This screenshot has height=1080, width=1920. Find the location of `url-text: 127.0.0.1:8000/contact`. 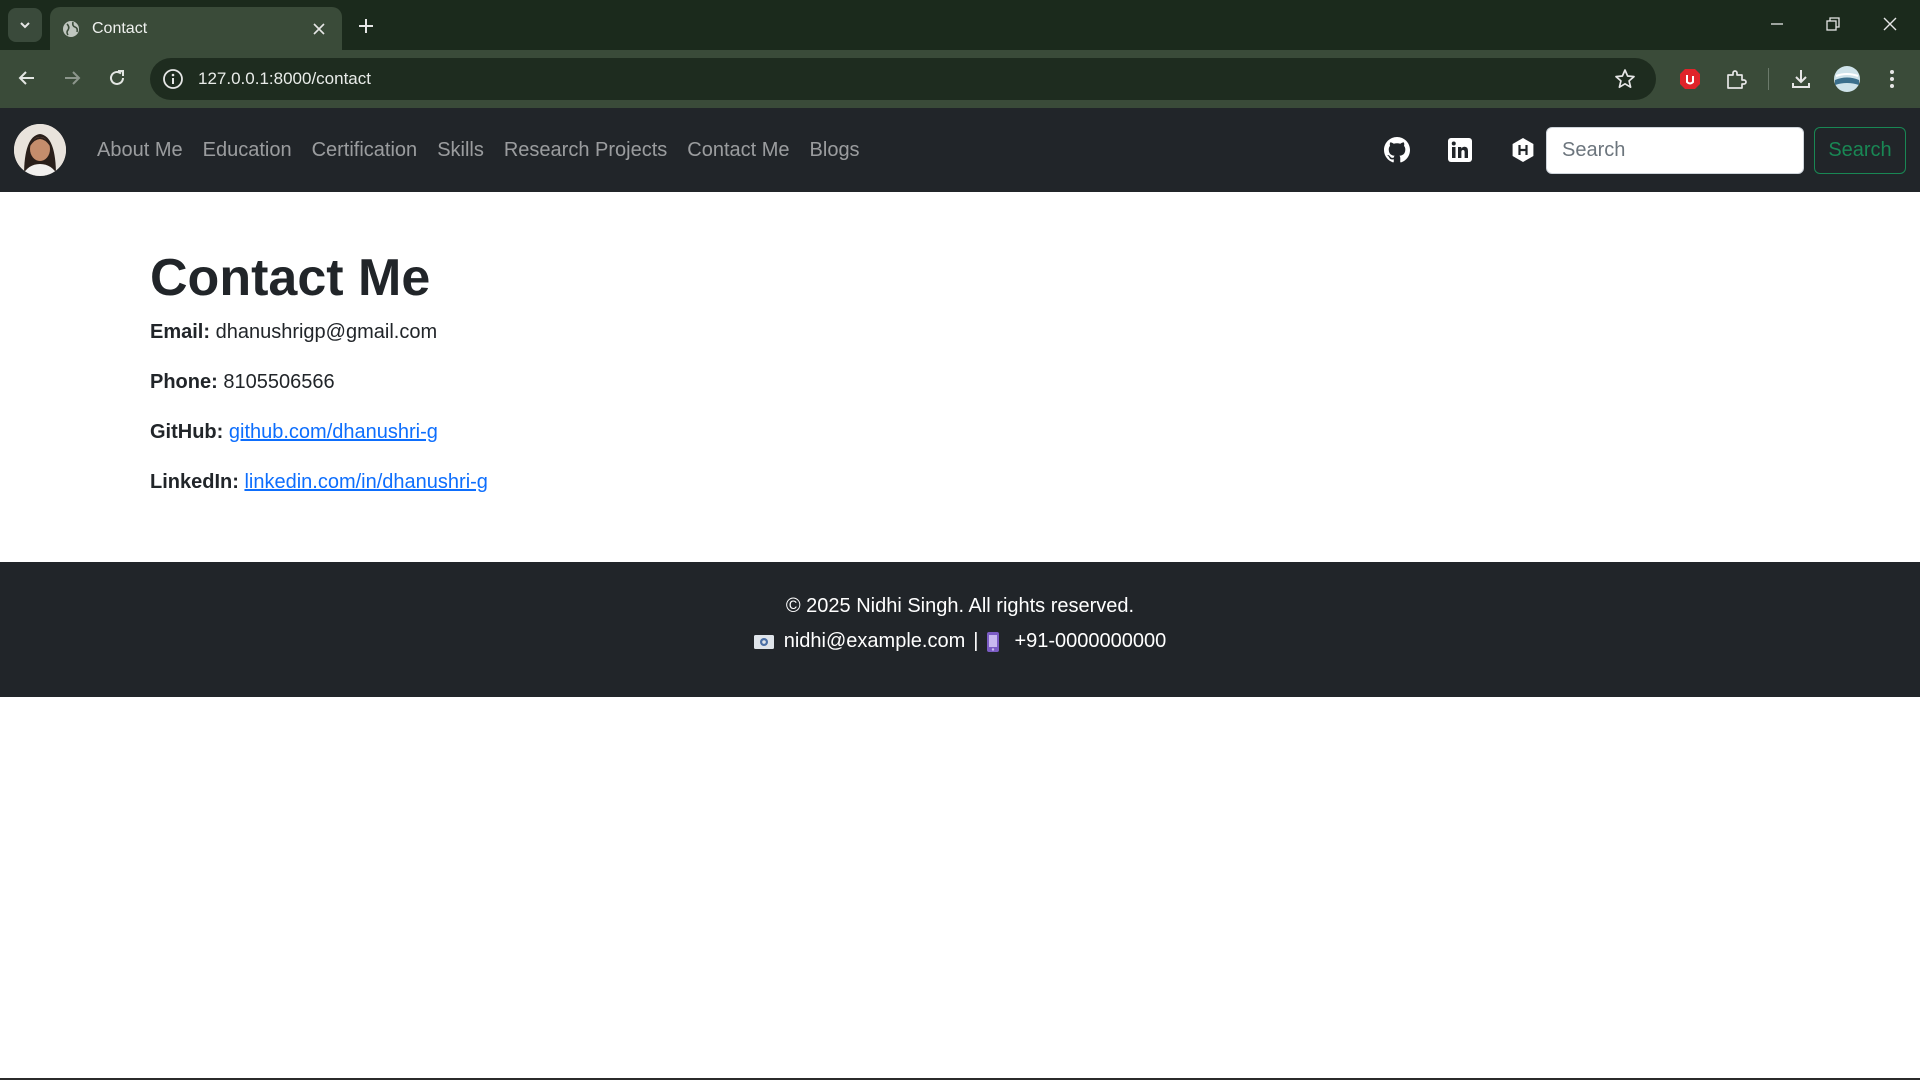

url-text: 127.0.0.1:8000/contact is located at coordinates (284, 78).